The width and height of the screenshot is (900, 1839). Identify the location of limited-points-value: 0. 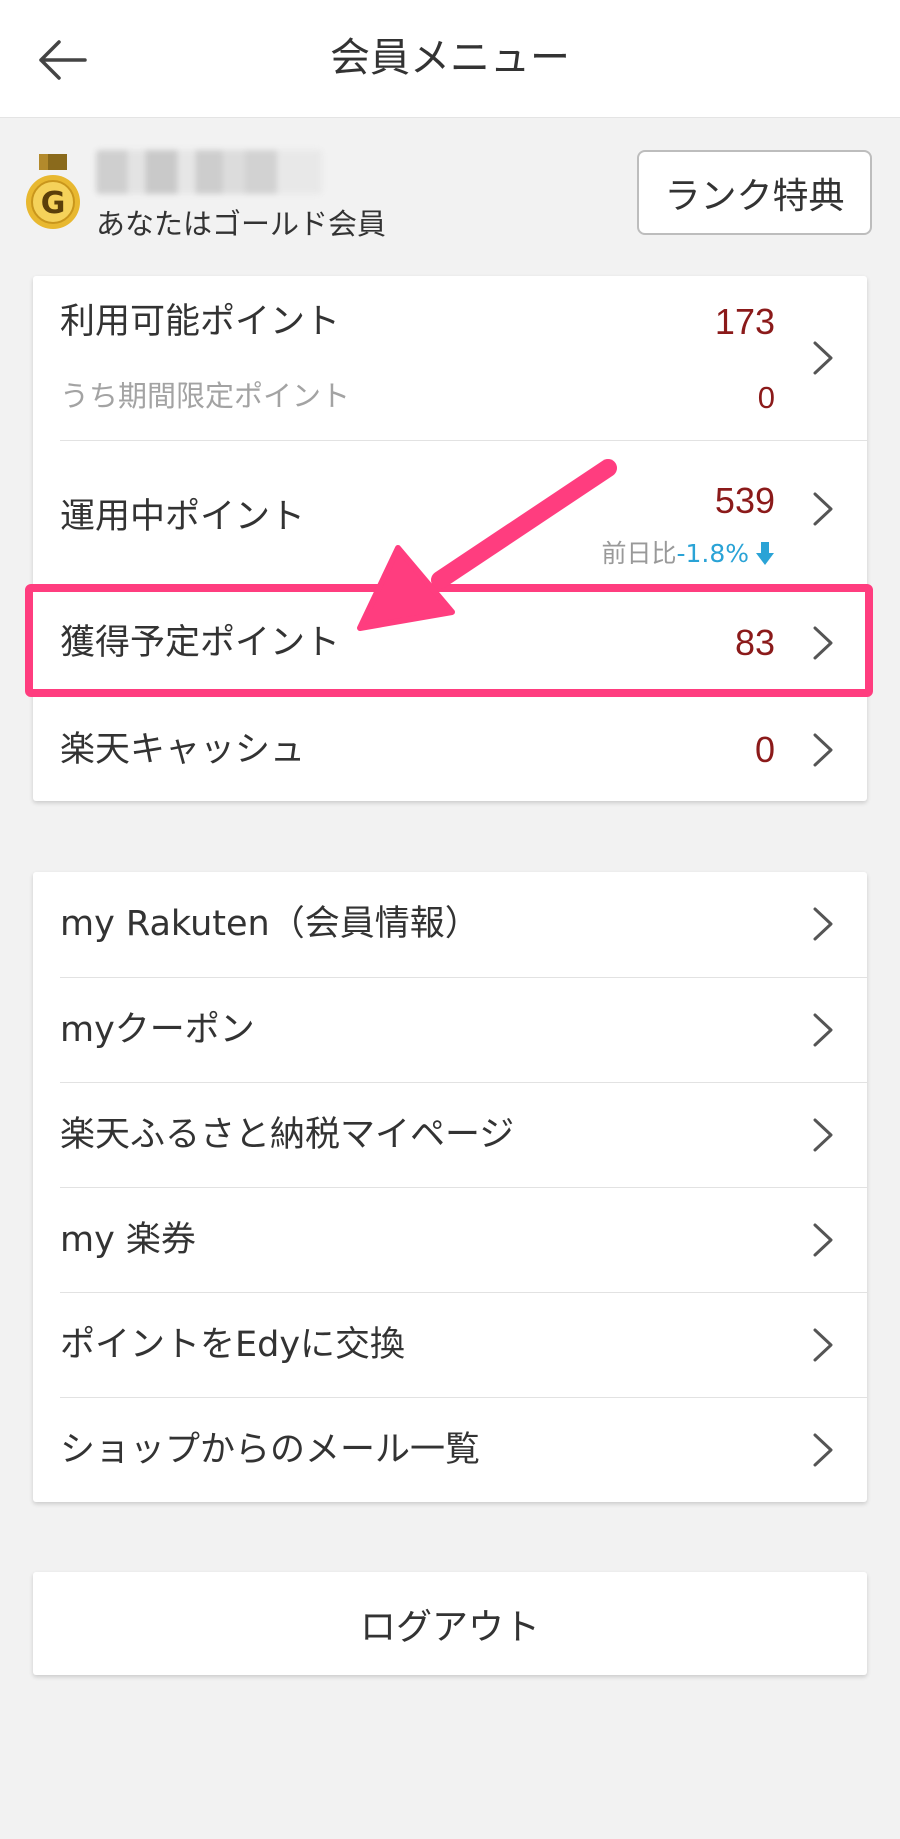
(766, 397).